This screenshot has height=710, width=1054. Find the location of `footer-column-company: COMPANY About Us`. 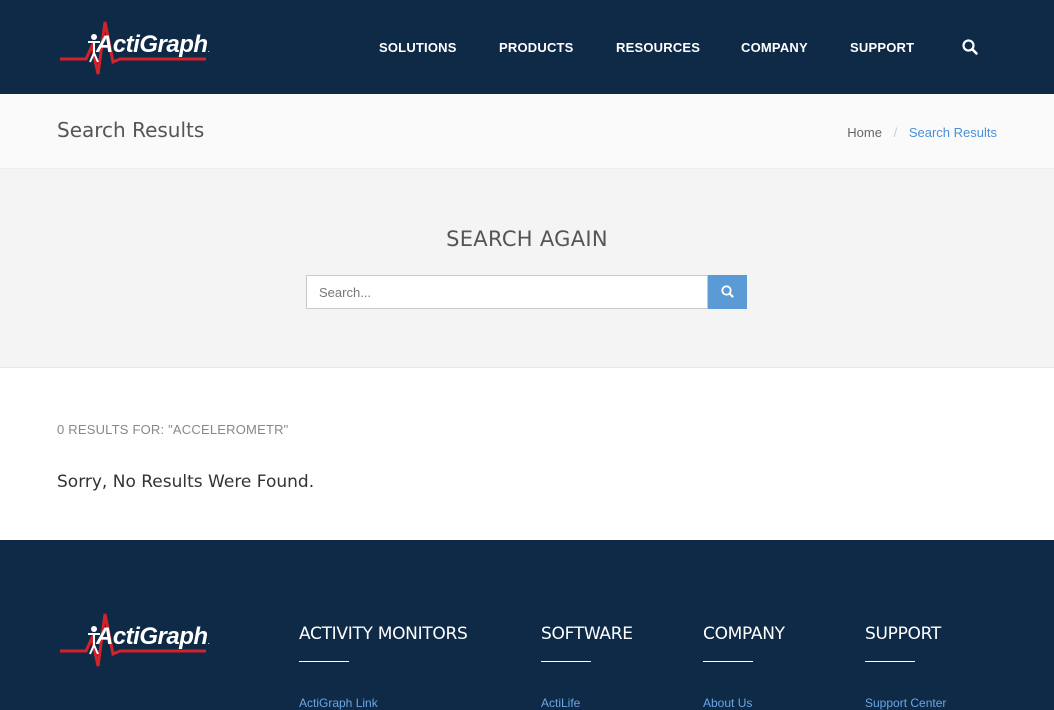

footer-column-company: COMPANY About Us is located at coordinates (744, 667).